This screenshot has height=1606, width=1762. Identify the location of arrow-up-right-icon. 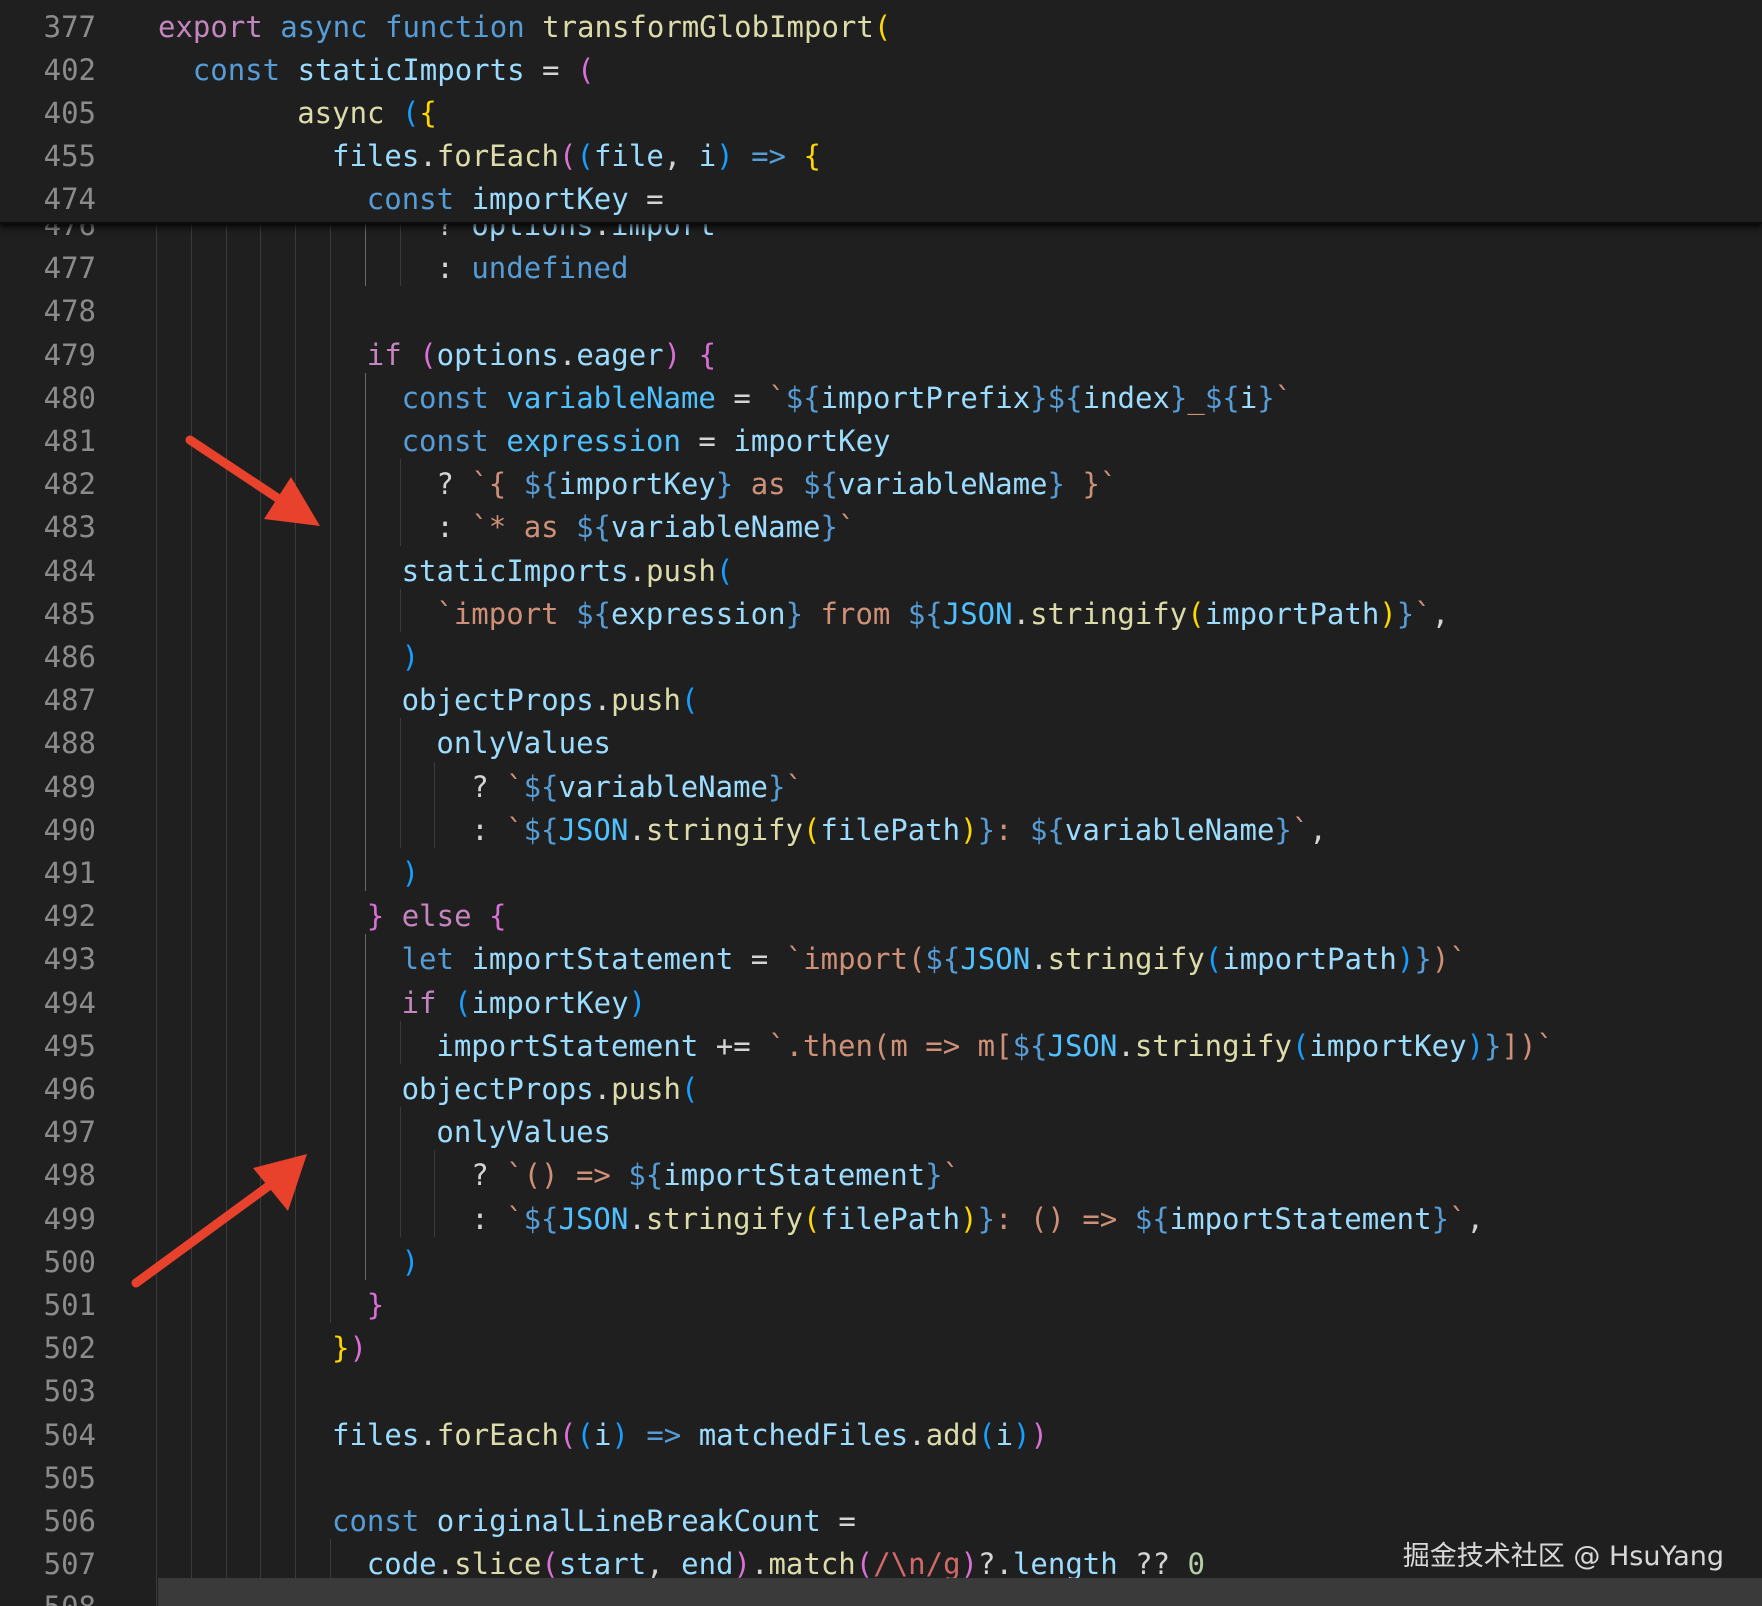
(219, 1221).